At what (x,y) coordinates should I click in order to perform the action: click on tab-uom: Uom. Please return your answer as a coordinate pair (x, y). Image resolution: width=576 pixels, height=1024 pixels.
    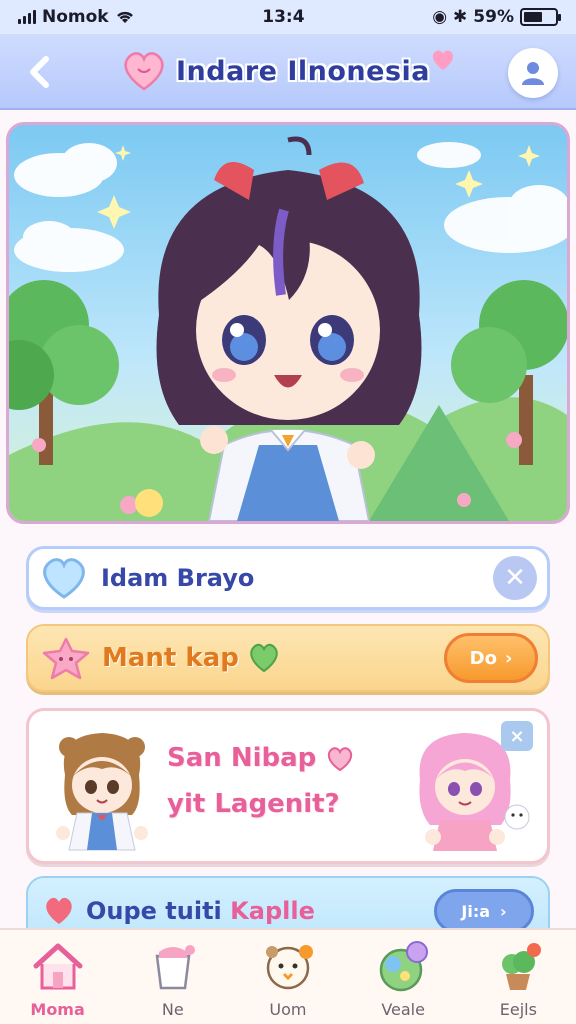
    Looking at the image, I should click on (288, 978).